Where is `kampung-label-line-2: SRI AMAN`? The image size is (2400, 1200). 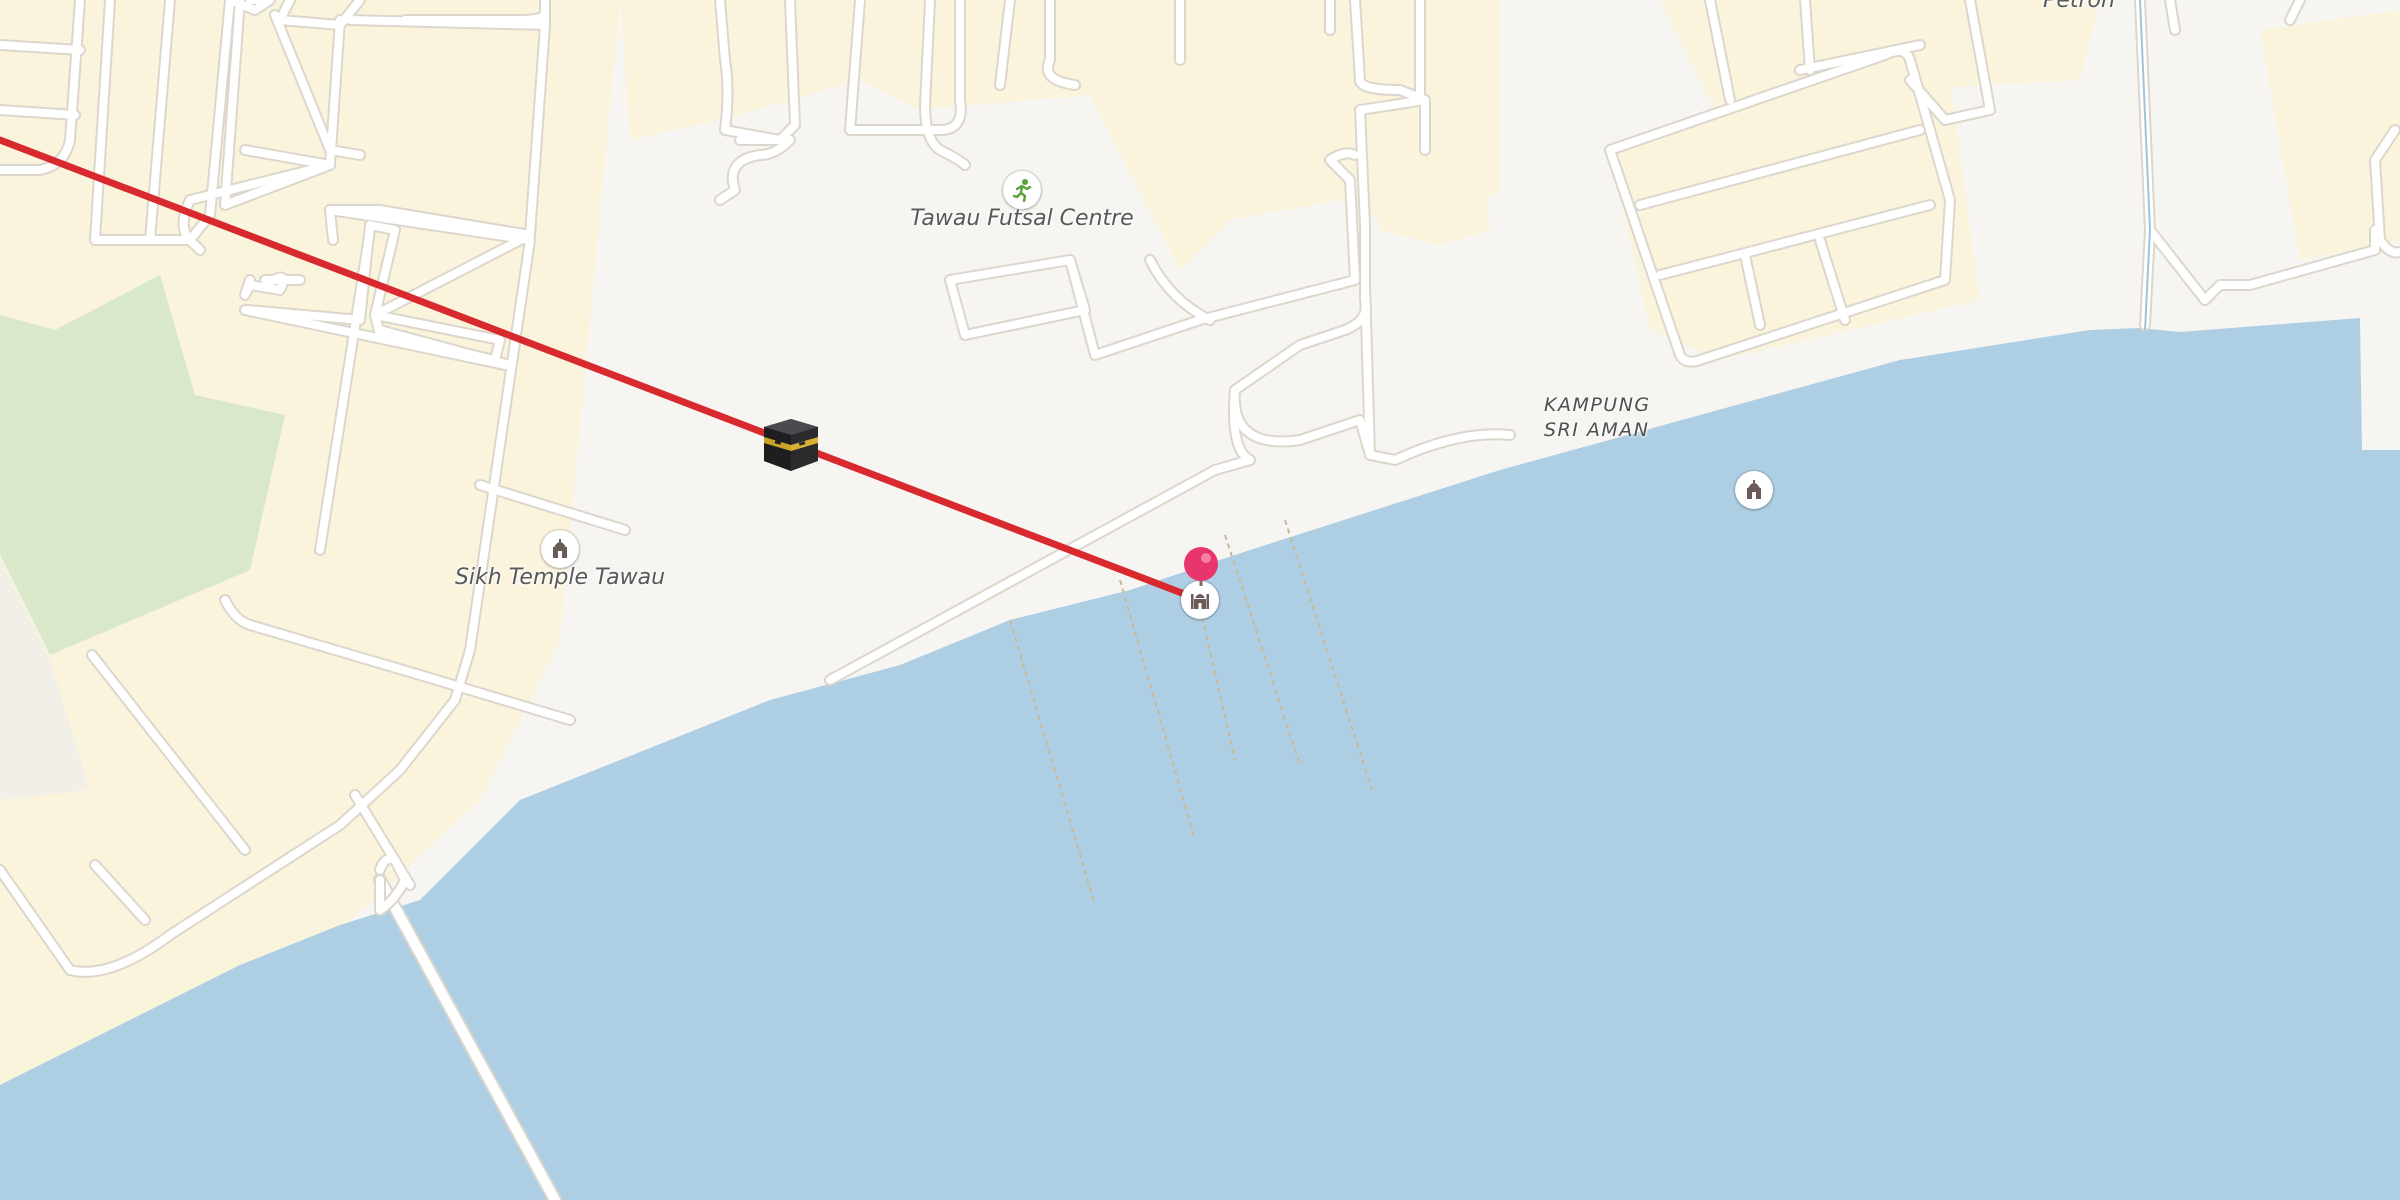
kampung-label-line-2: SRI AMAN is located at coordinates (1597, 430).